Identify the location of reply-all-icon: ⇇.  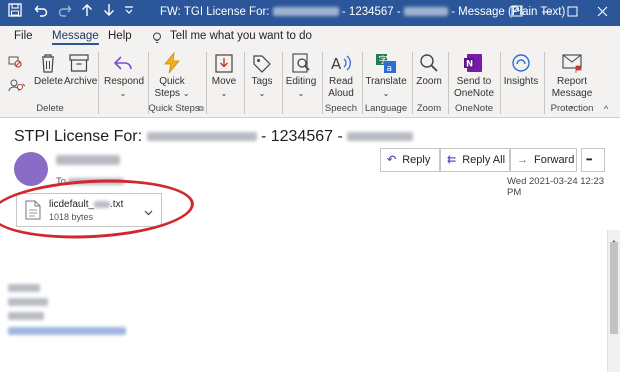
(452, 160).